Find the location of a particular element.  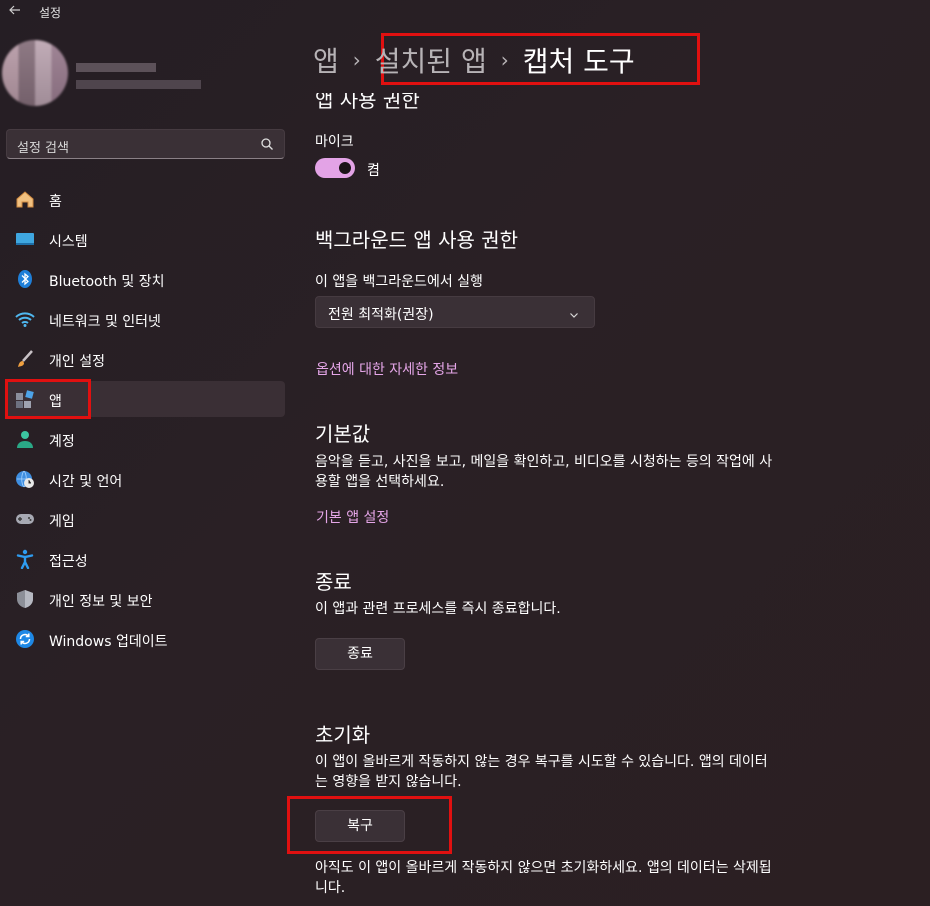

home-icon is located at coordinates (25, 199).